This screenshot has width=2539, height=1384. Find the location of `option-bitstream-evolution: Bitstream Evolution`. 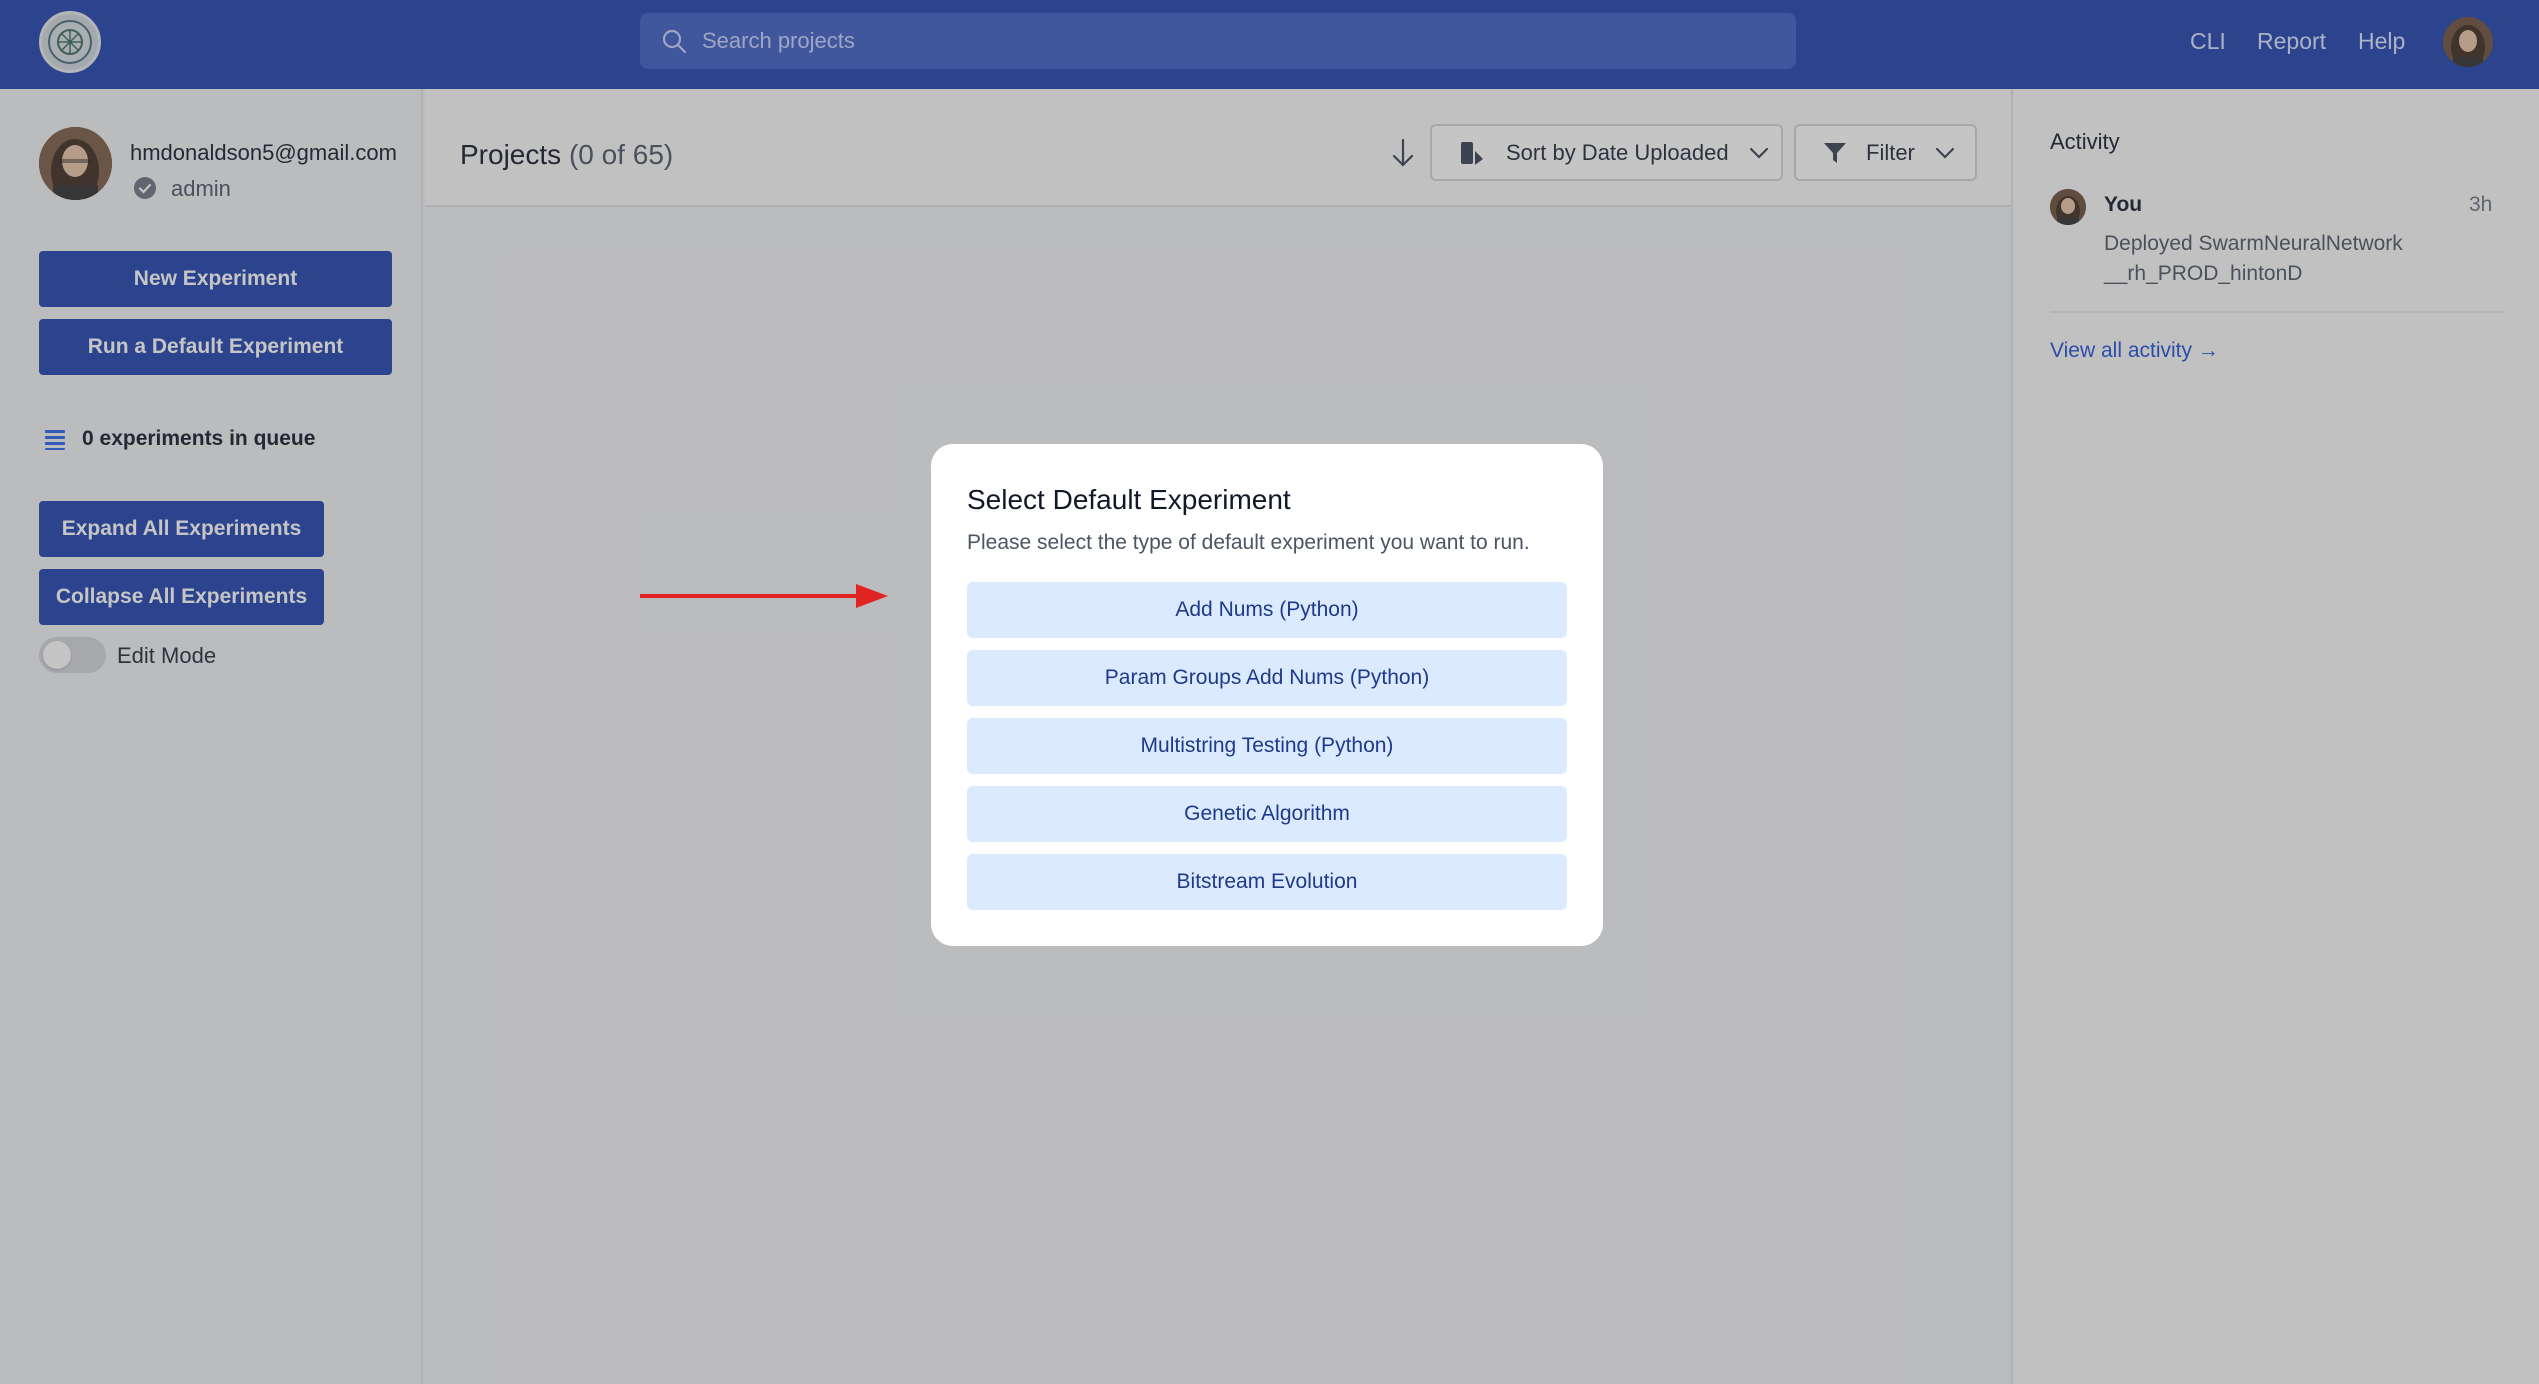

option-bitstream-evolution: Bitstream Evolution is located at coordinates (1267, 882).